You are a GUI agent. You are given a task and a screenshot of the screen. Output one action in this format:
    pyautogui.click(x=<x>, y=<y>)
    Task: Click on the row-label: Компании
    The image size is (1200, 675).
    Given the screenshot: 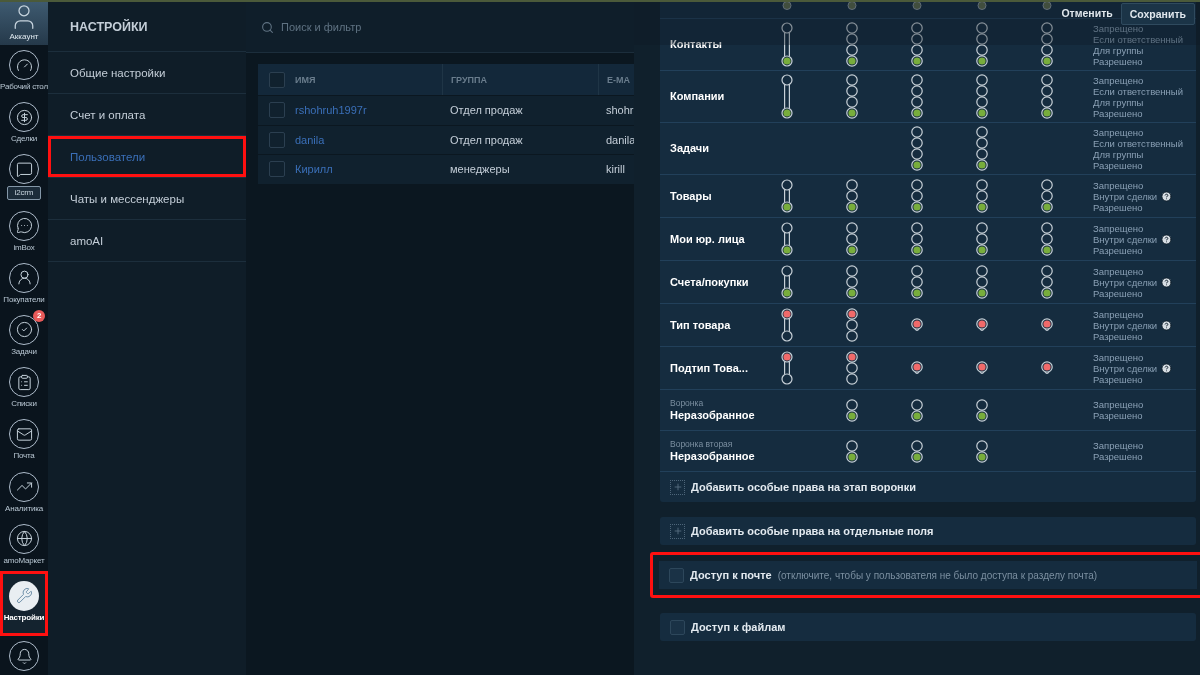 What is the action you would take?
    pyautogui.click(x=697, y=96)
    